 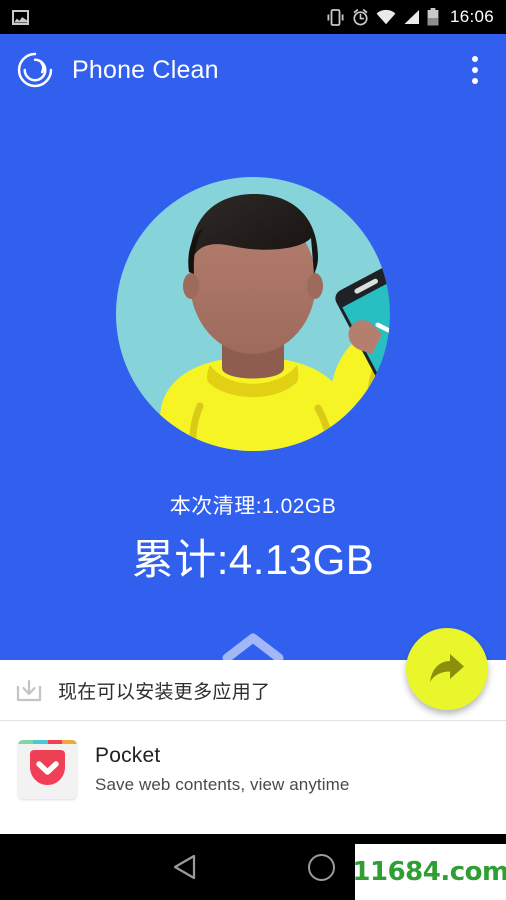 I want to click on pocket-app-icon, so click(x=47, y=769).